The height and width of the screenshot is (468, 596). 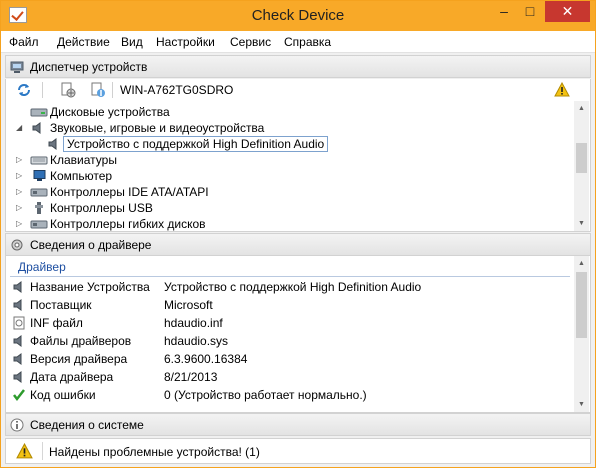 I want to click on property-value: hdaudio.inf, so click(x=193, y=323).